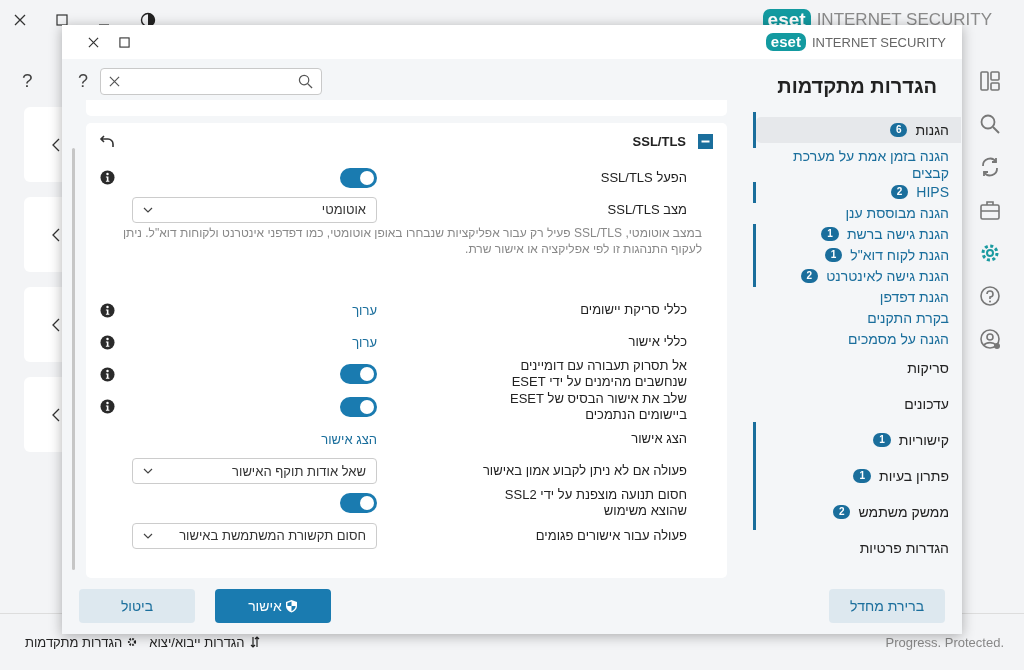 This screenshot has height=670, width=1024. I want to click on arrows-icon, so click(254, 642).